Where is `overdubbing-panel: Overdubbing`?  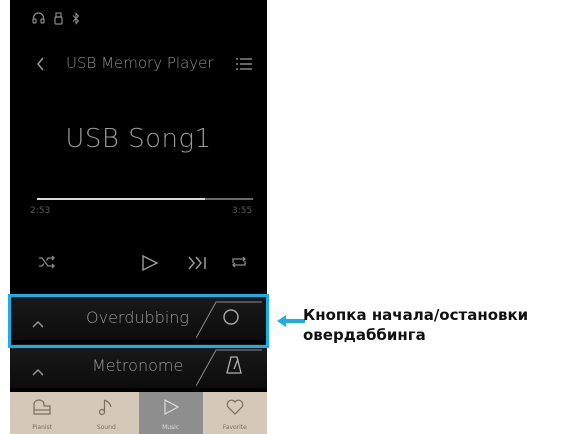 overdubbing-panel: Overdubbing is located at coordinates (138, 318).